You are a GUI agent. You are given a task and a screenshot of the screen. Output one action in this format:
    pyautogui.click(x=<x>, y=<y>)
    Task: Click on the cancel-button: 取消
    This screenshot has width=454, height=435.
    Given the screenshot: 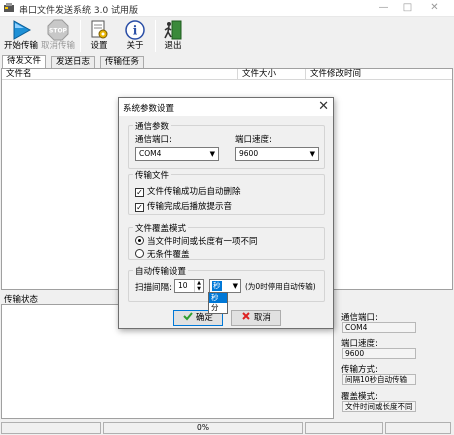 What is the action you would take?
    pyautogui.click(x=256, y=318)
    